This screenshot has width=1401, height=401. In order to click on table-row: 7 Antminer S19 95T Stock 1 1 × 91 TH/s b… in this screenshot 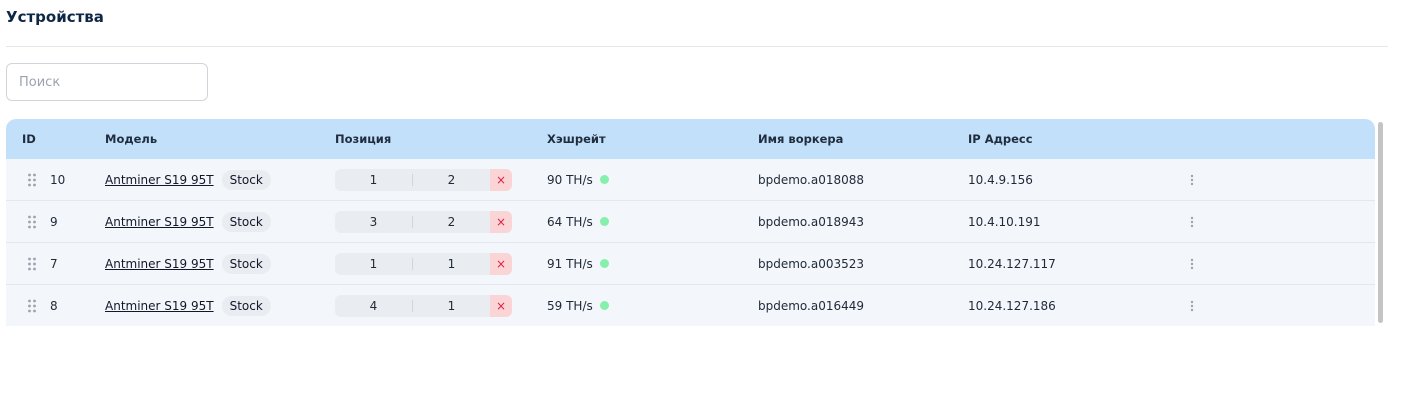, I will do `click(690, 264)`.